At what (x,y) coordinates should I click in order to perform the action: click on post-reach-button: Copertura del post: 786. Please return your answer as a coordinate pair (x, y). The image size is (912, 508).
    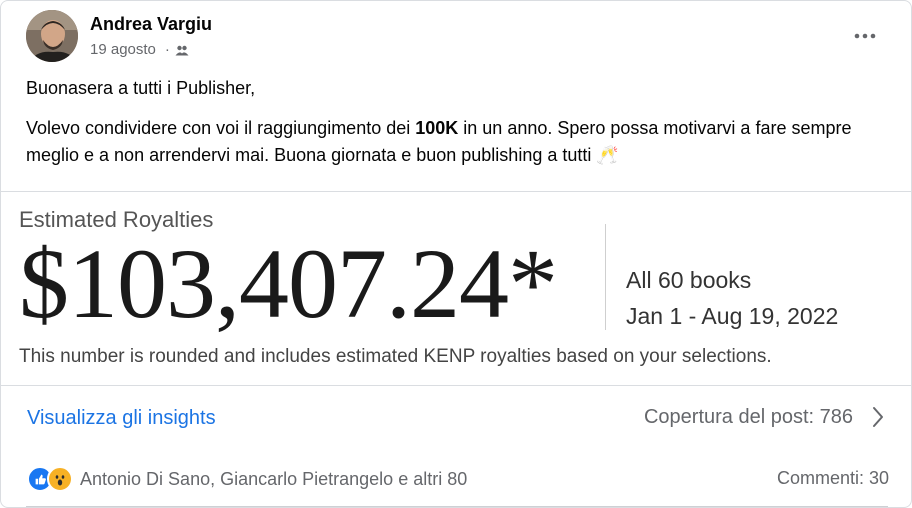
    Looking at the image, I should click on (764, 417).